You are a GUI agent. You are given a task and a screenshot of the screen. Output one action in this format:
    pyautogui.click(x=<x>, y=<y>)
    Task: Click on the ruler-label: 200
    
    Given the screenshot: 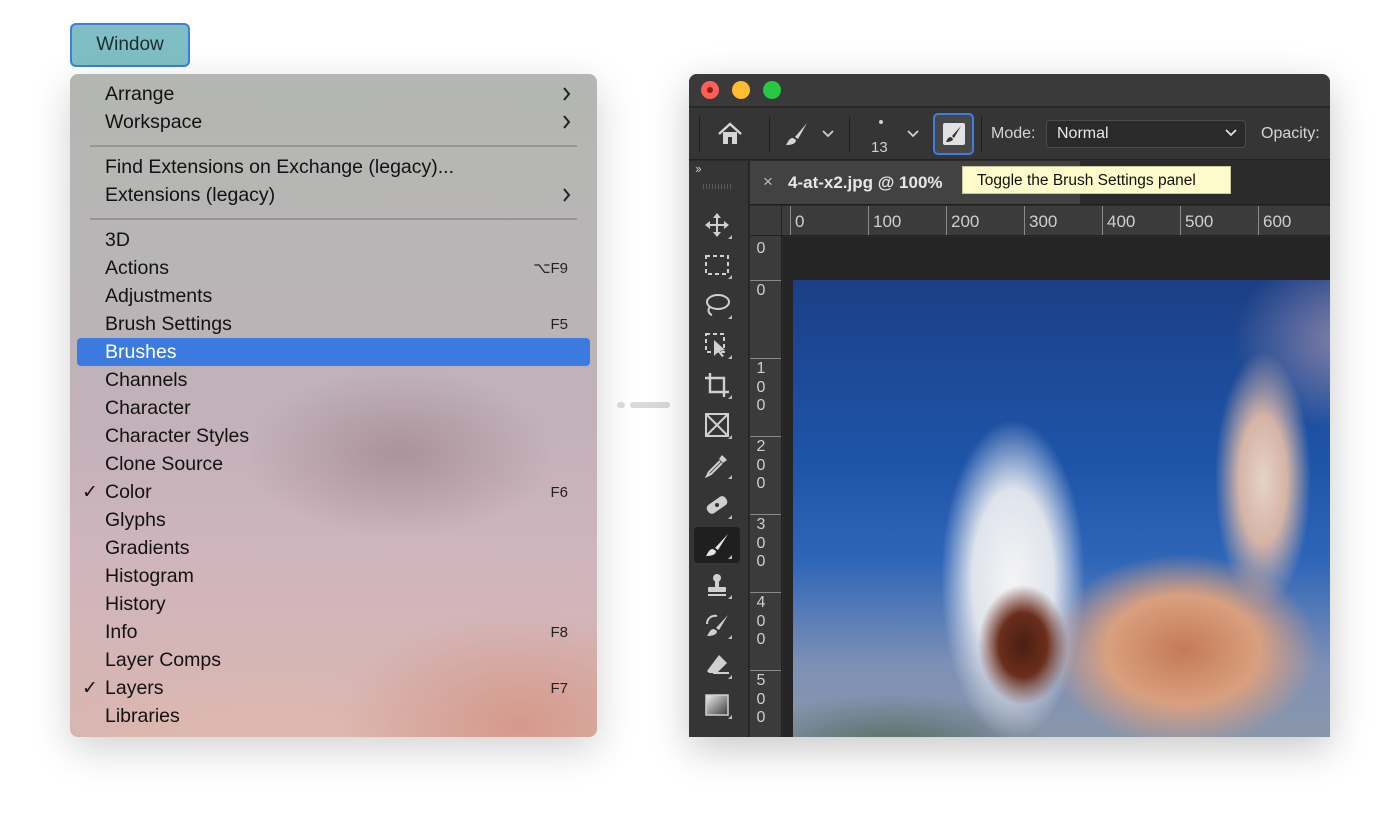 What is the action you would take?
    pyautogui.click(x=965, y=221)
    